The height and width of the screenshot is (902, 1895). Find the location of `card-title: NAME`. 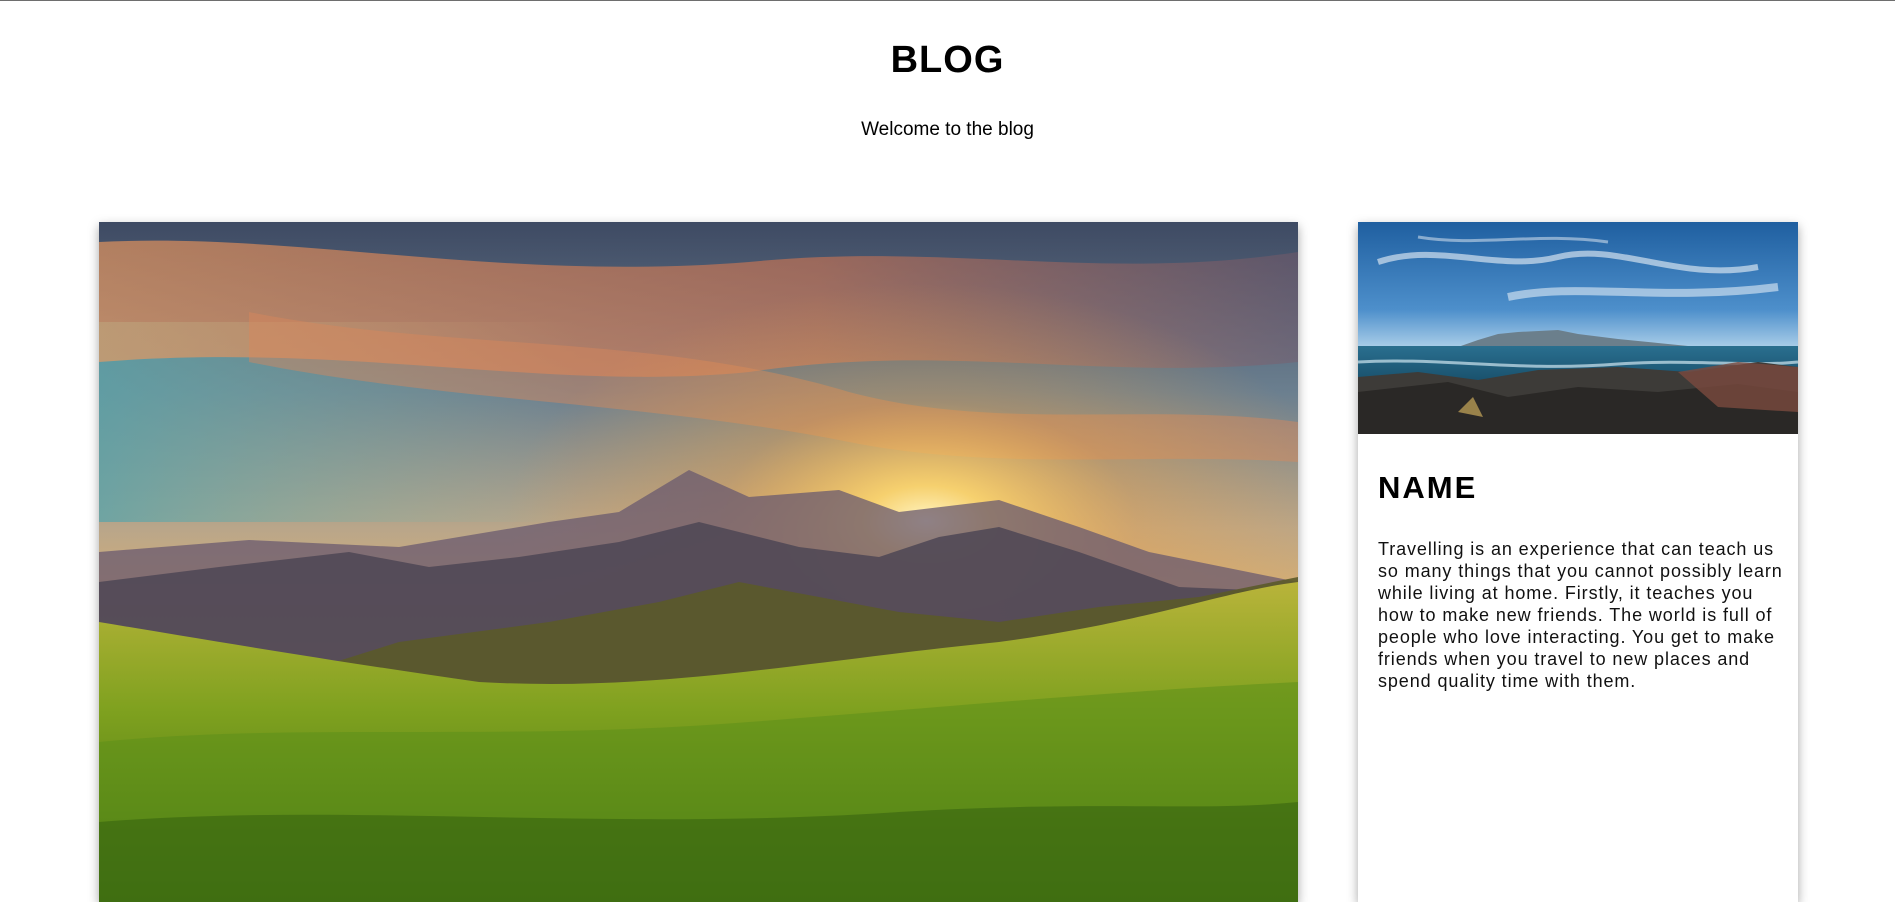

card-title: NAME is located at coordinates (1428, 487).